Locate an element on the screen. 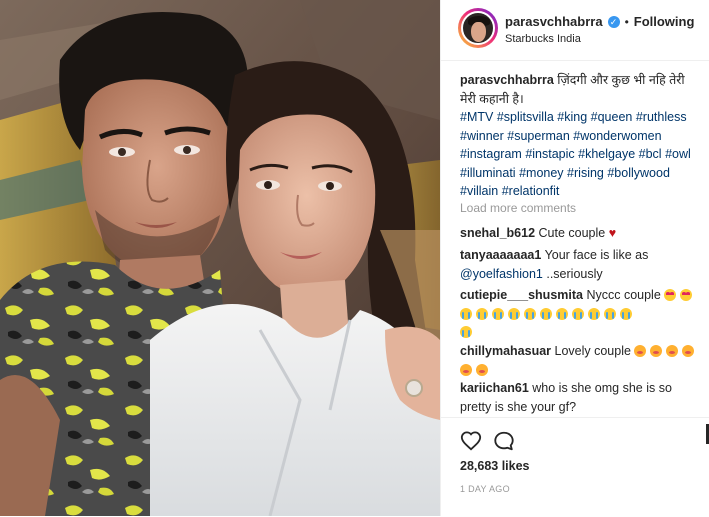 This screenshot has height=517, width=709. header-username-row: parasvchhabrra ✓ • Following is located at coordinates (599, 21).